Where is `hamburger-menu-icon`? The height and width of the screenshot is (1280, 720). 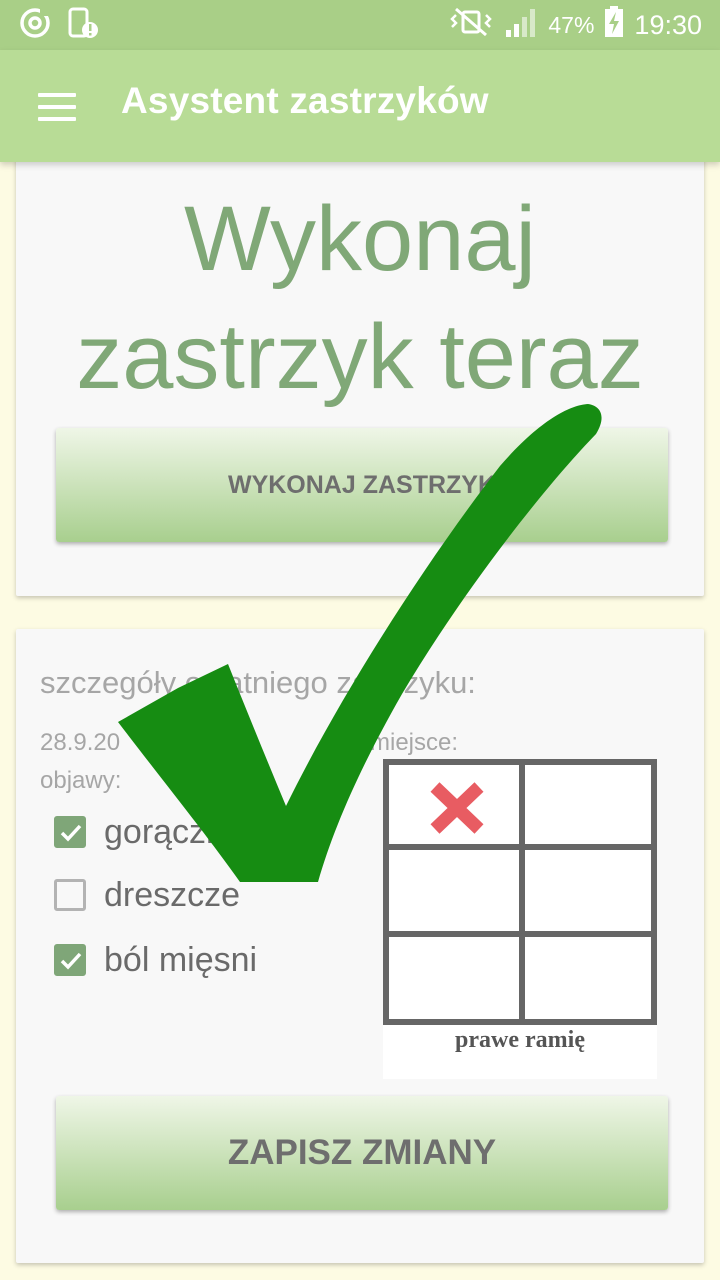 hamburger-menu-icon is located at coordinates (57, 107).